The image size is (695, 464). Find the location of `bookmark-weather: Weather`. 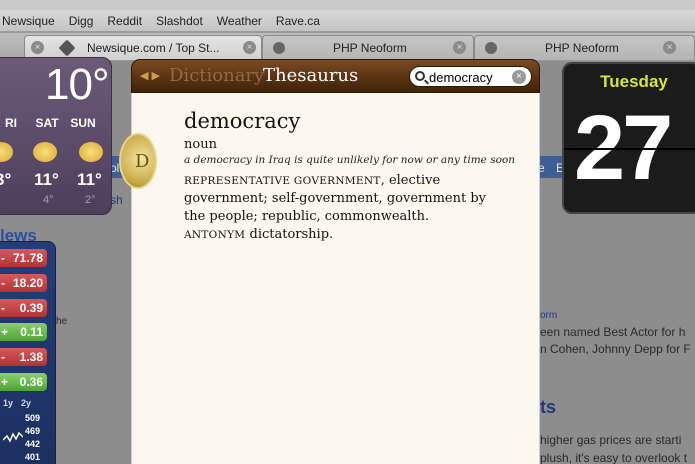

bookmark-weather: Weather is located at coordinates (244, 21).